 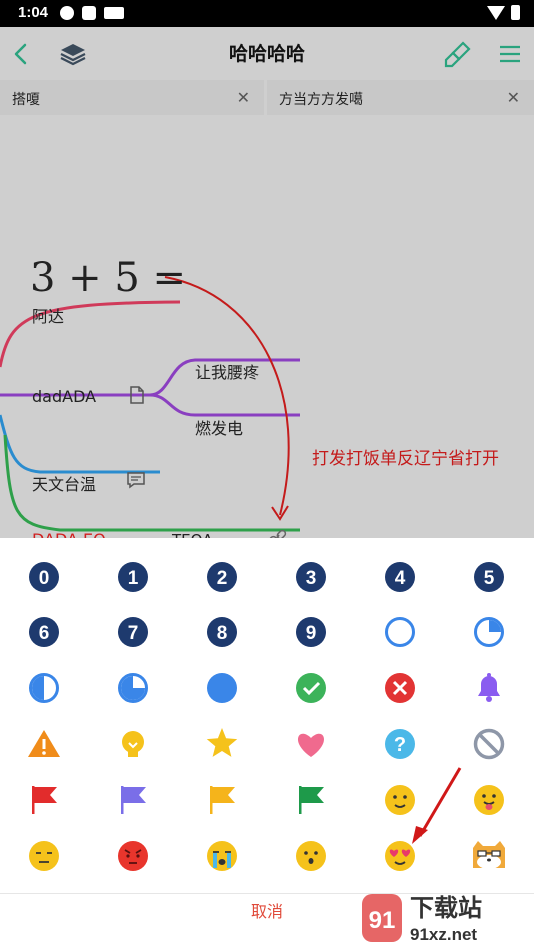 I want to click on svg-text: 4, so click(x=400, y=578).